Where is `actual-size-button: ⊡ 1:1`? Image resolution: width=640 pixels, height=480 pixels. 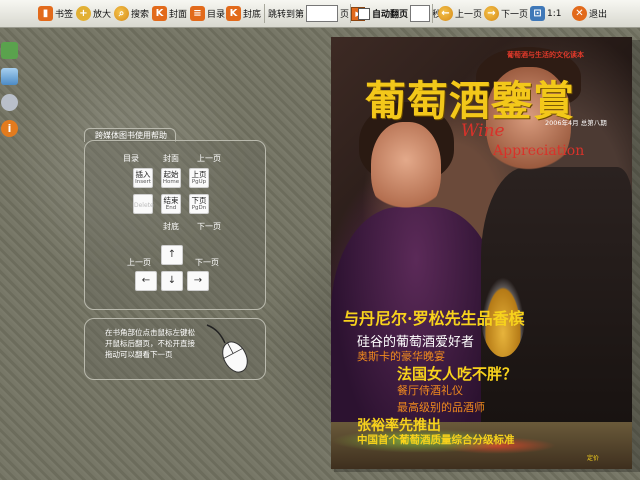
actual-size-button: ⊡ 1:1 is located at coordinates (545, 13).